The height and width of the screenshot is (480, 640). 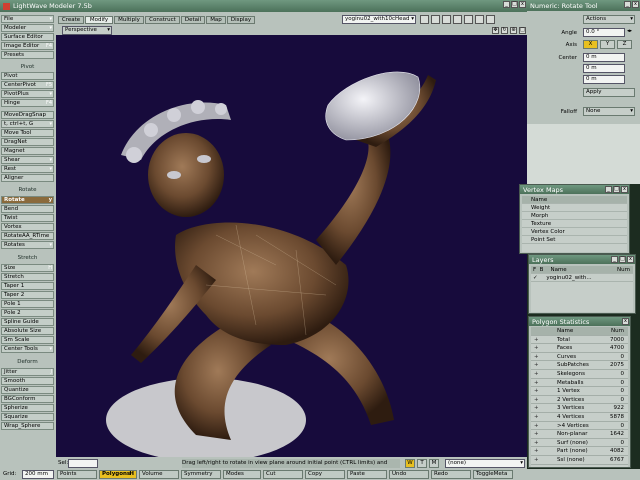 What do you see at coordinates (27, 304) in the screenshot?
I see `pole1-button: Pole 1` at bounding box center [27, 304].